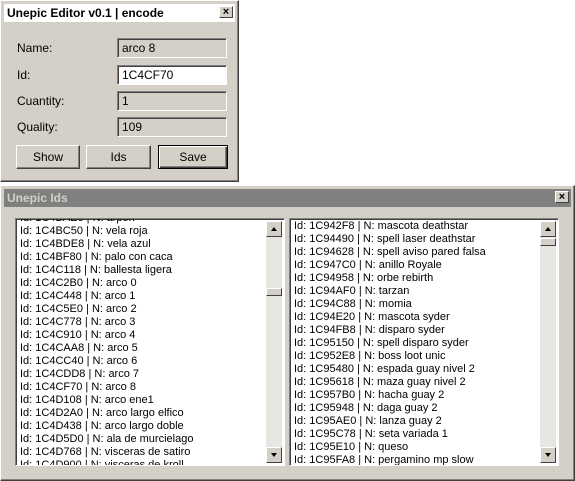  What do you see at coordinates (417, 317) in the screenshot?
I see `list-item: Id: 1C94E20 | N: mascota syder` at bounding box center [417, 317].